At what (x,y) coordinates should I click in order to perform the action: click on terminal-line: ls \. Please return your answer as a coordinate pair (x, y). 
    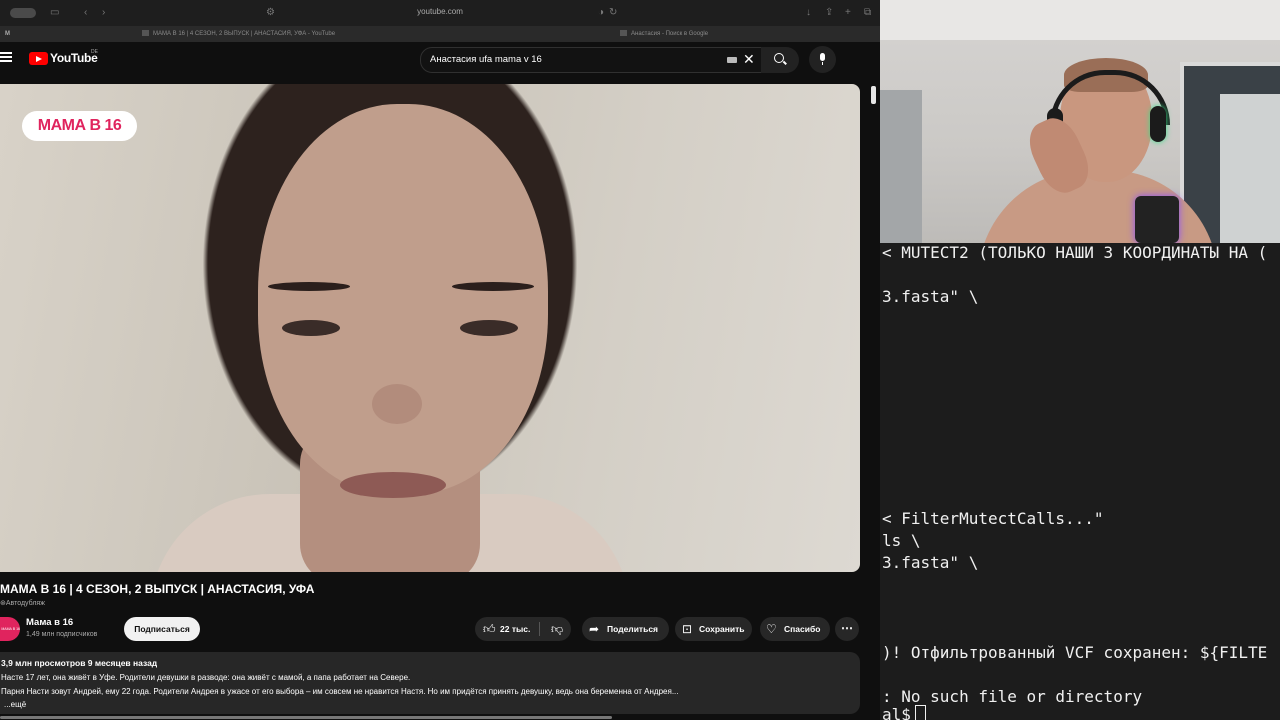
    Looking at the image, I should click on (901, 540).